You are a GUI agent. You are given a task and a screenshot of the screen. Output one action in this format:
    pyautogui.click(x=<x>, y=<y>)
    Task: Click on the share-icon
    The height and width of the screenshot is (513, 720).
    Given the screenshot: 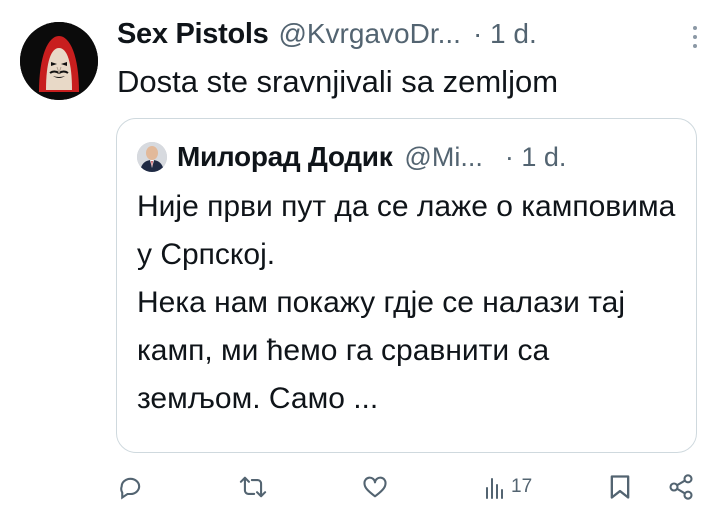 What is the action you would take?
    pyautogui.click(x=681, y=487)
    